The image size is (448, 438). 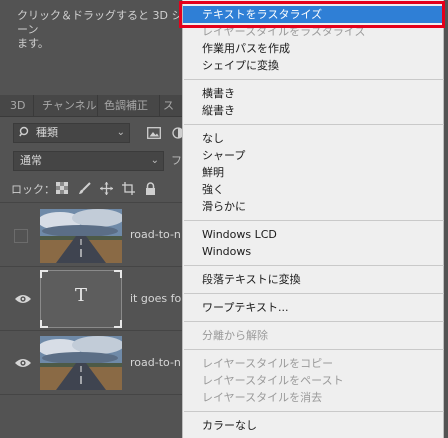 What do you see at coordinates (129, 106) in the screenshot?
I see `tab-adjustments: 色調補正` at bounding box center [129, 106].